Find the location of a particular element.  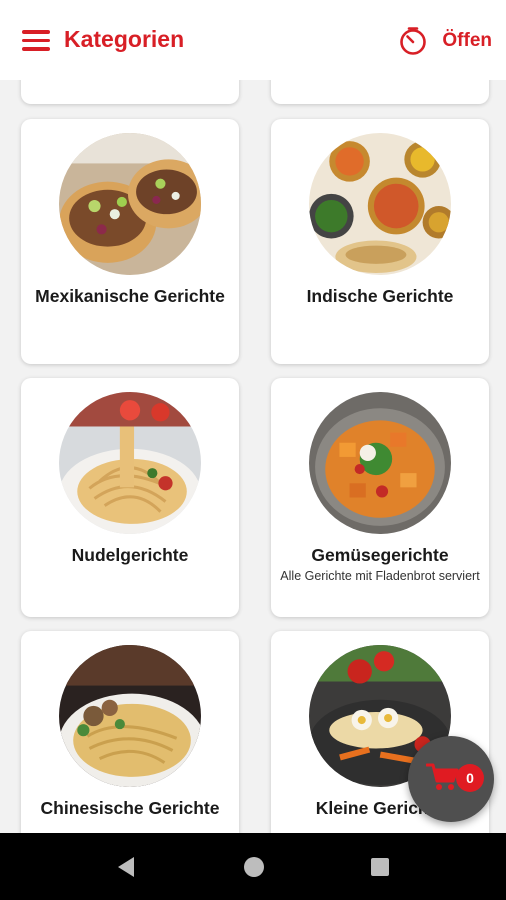

cart-button: 0 is located at coordinates (451, 779).